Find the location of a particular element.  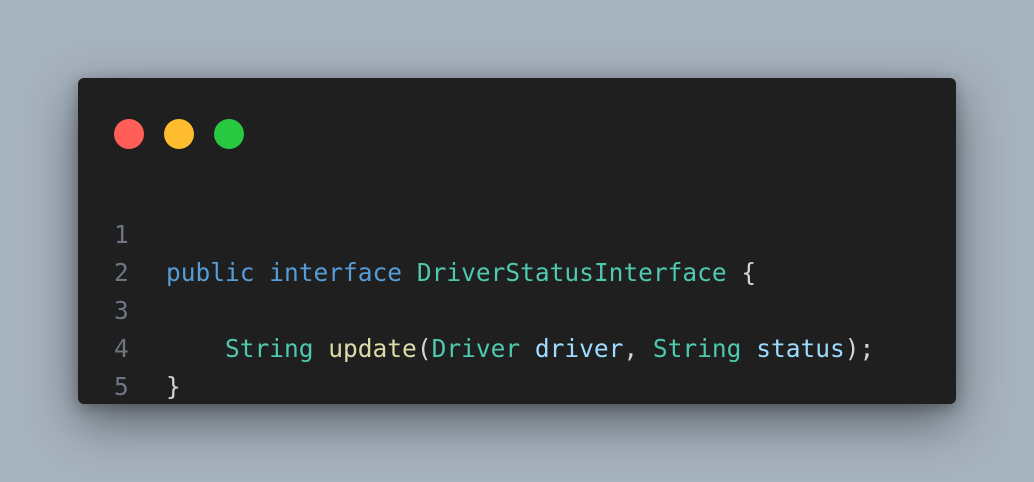

close-brace: } is located at coordinates (173, 386).